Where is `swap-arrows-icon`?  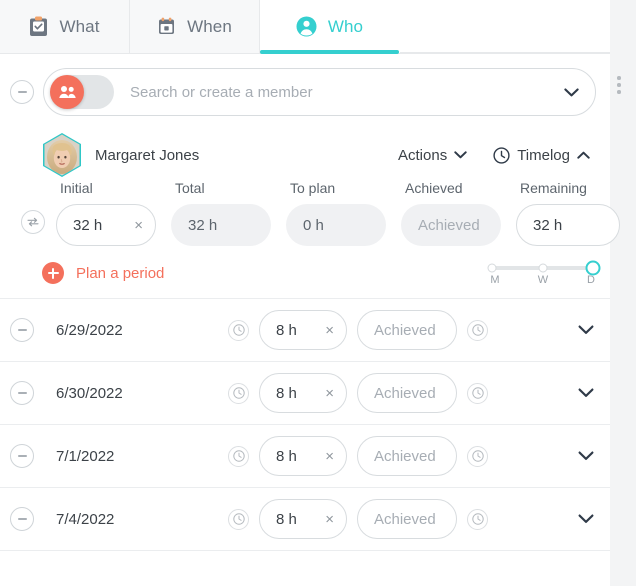
swap-arrows-icon is located at coordinates (33, 222).